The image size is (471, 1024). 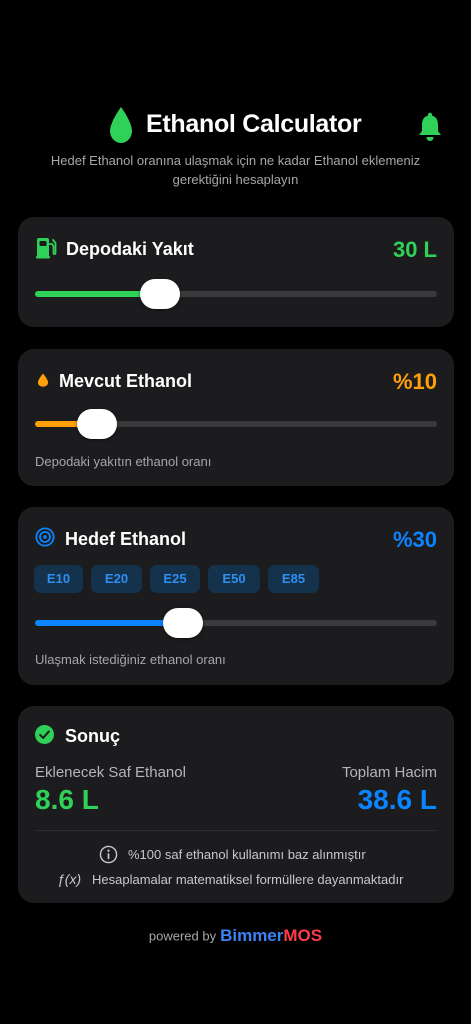 I want to click on preset-e20-button: E20, so click(x=116, y=579).